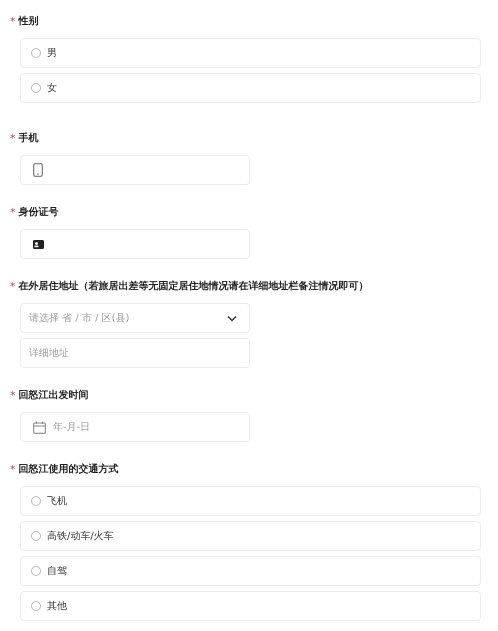 The height and width of the screenshot is (631, 498). What do you see at coordinates (135, 170) in the screenshot?
I see `phone-input-field` at bounding box center [135, 170].